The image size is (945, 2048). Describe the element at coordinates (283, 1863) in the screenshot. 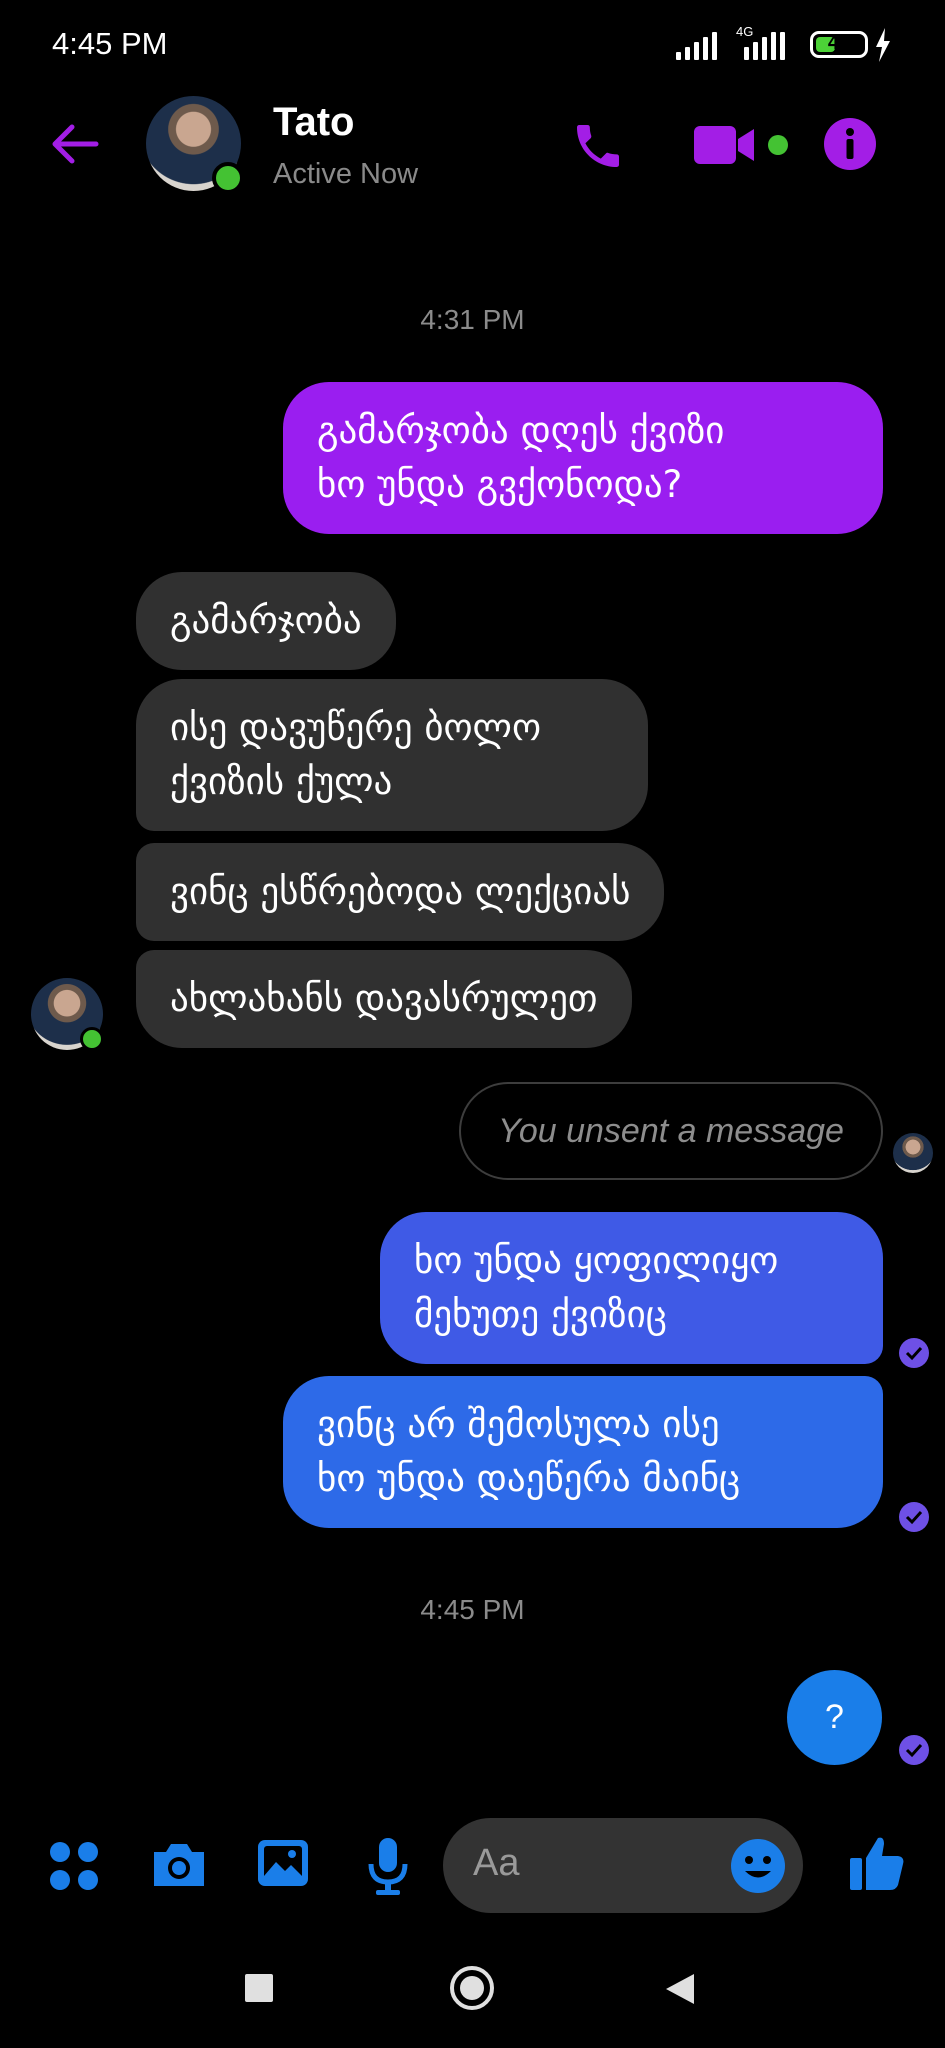

I see `gallery-image-icon` at that location.